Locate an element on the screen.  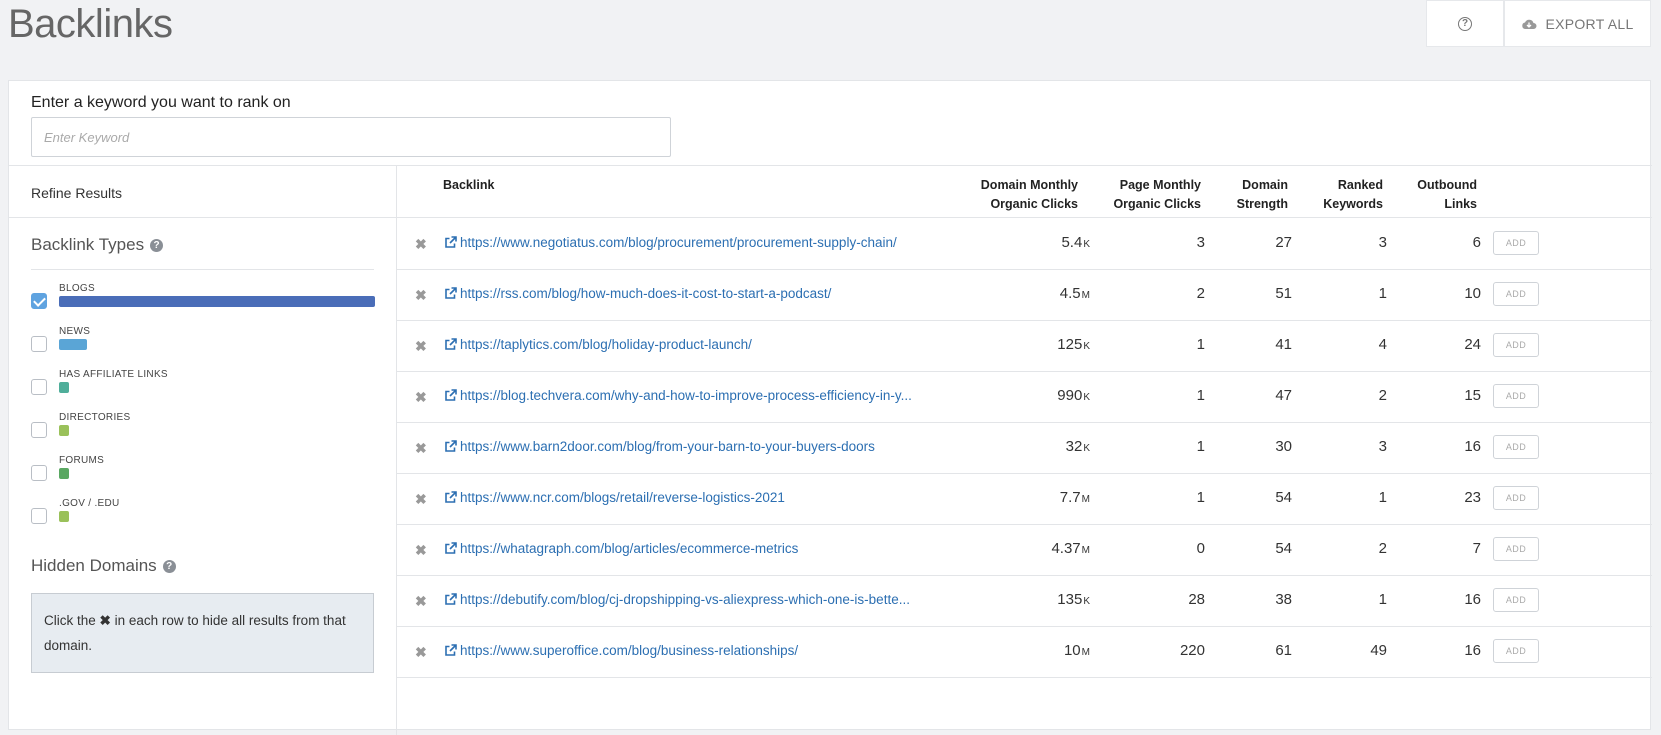
cell-domain-clicks: 4.5M is located at coordinates (1045, 293).